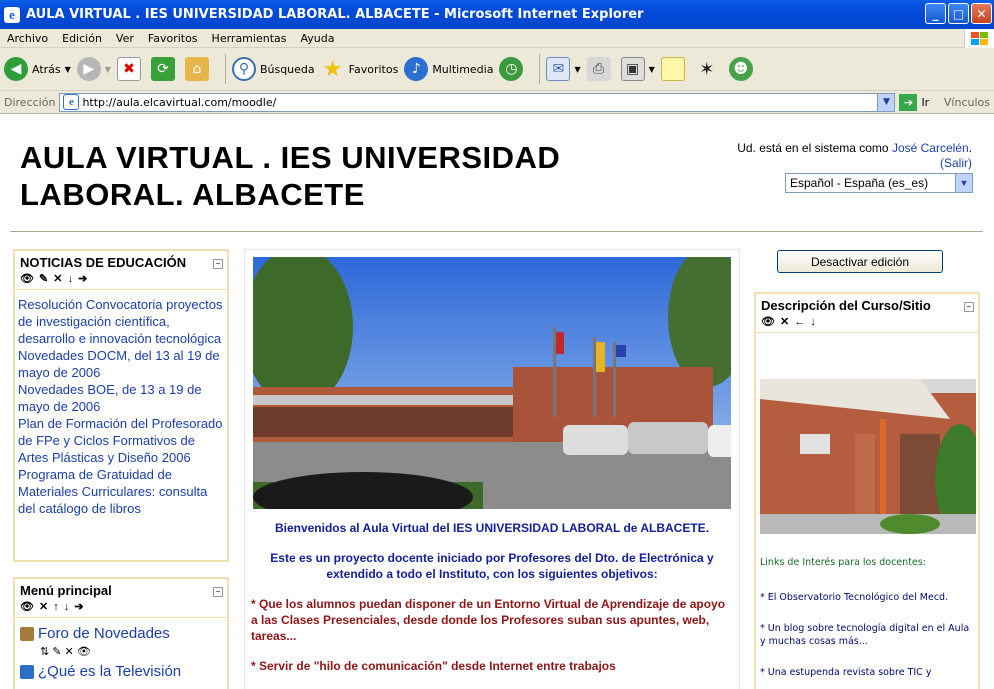 The width and height of the screenshot is (994, 689). What do you see at coordinates (317, 38) in the screenshot?
I see `menu-ayuda: Ayuda` at bounding box center [317, 38].